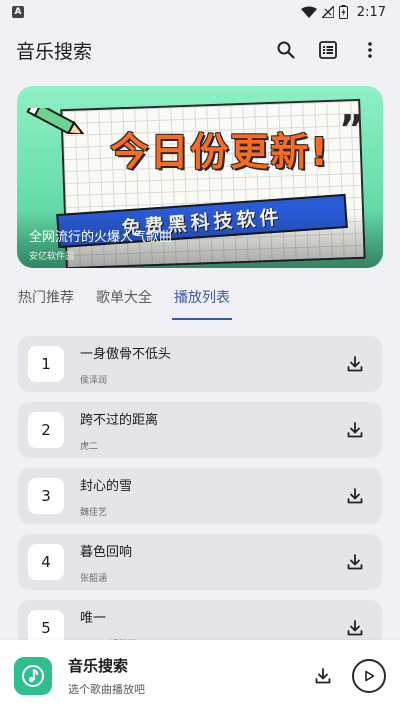 The height and width of the screenshot is (712, 400). Describe the element at coordinates (94, 512) in the screenshot. I see `song-artist: 魏佳艺` at that location.